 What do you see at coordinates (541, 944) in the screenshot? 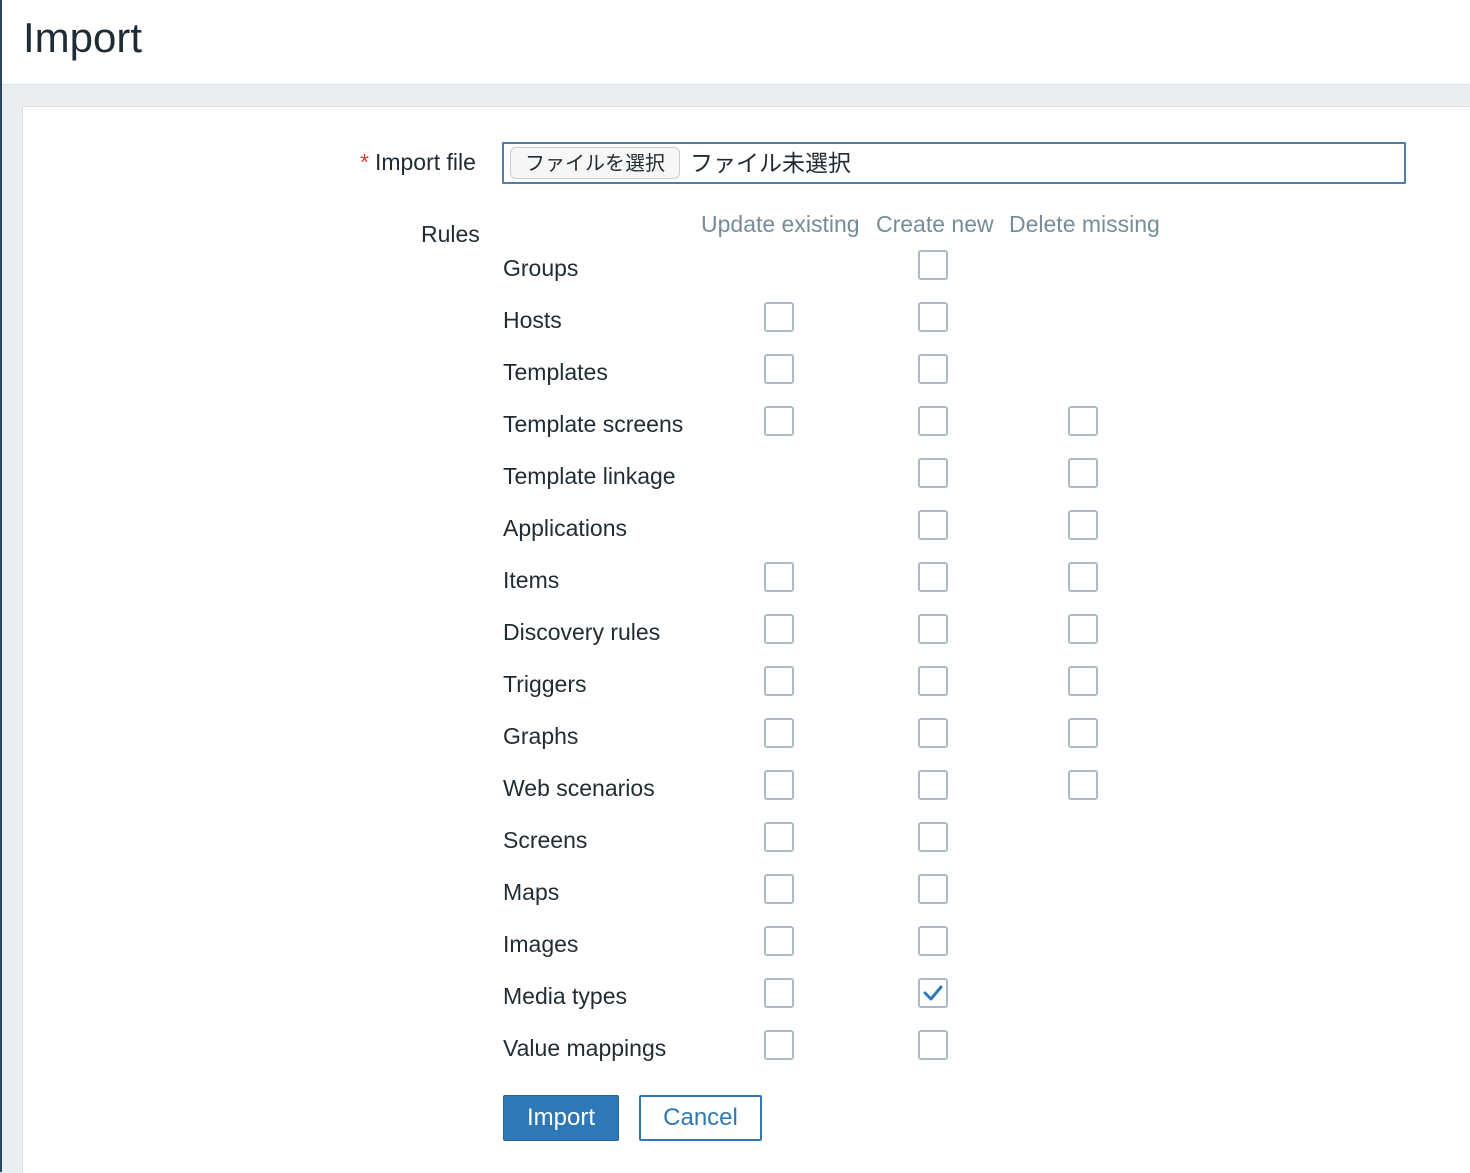
I see `rule-label: Images` at bounding box center [541, 944].